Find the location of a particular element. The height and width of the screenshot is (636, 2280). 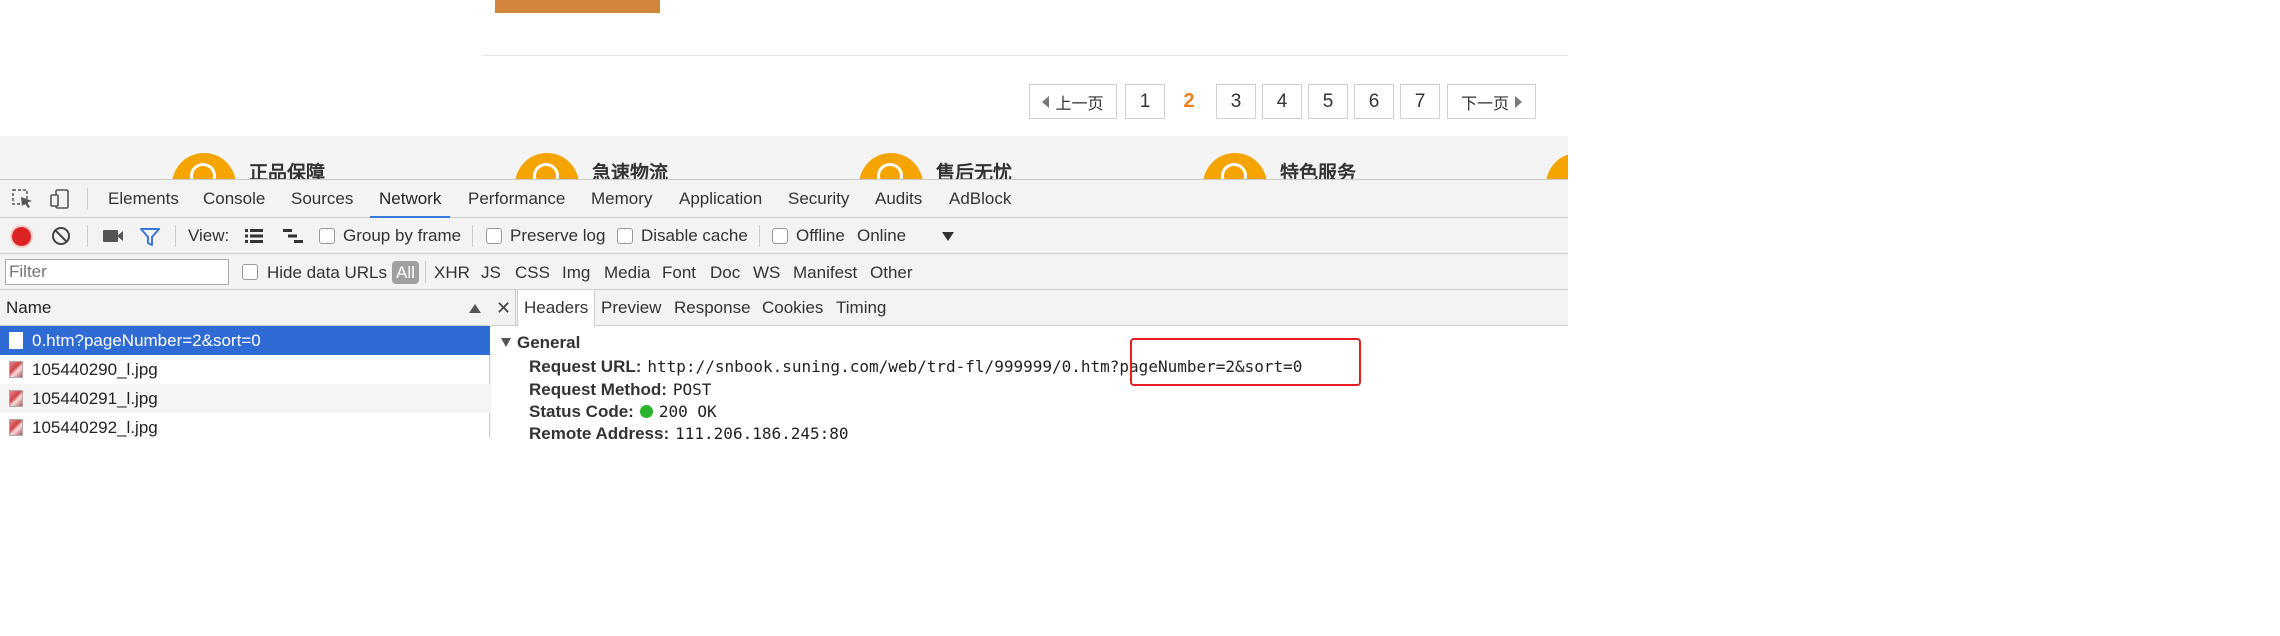

header-value: 111.206.186.245:80 is located at coordinates (762, 433).